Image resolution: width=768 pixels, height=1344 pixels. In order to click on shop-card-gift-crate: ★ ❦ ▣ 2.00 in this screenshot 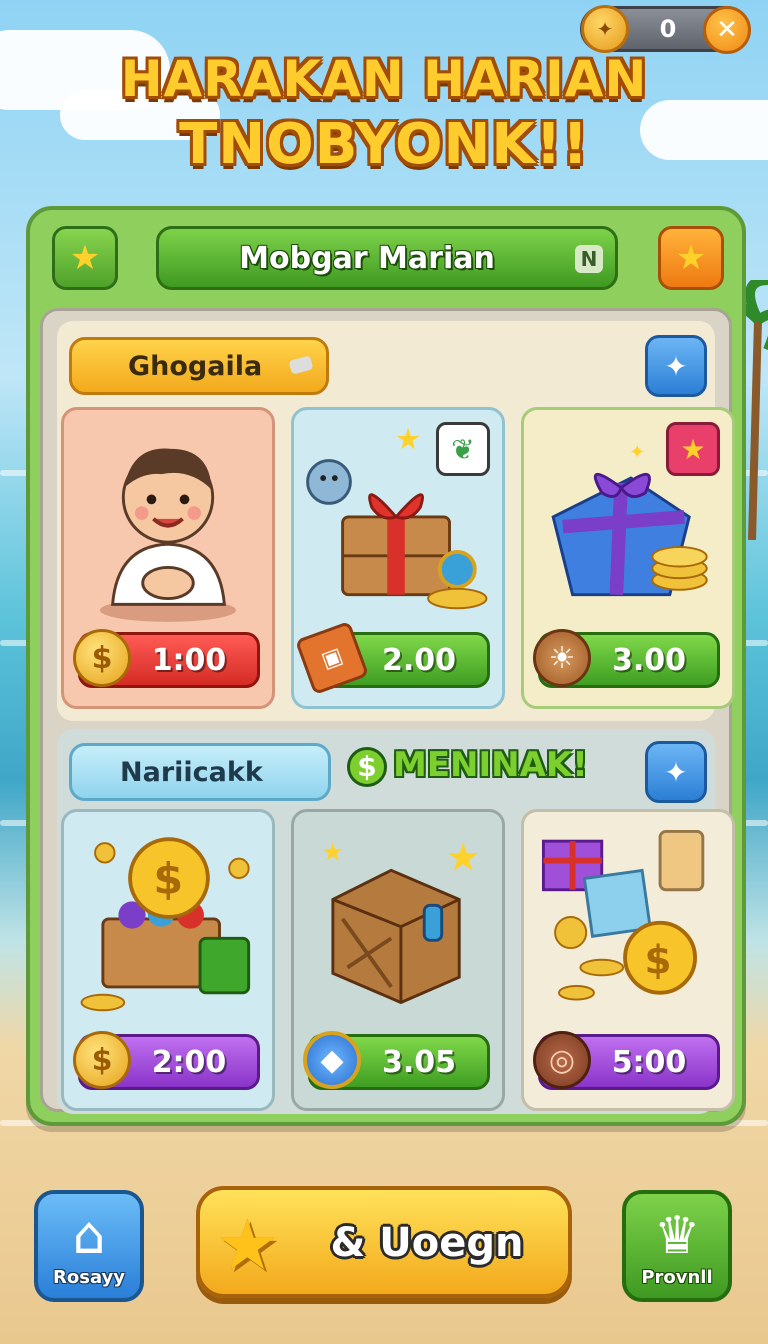, I will do `click(398, 558)`.